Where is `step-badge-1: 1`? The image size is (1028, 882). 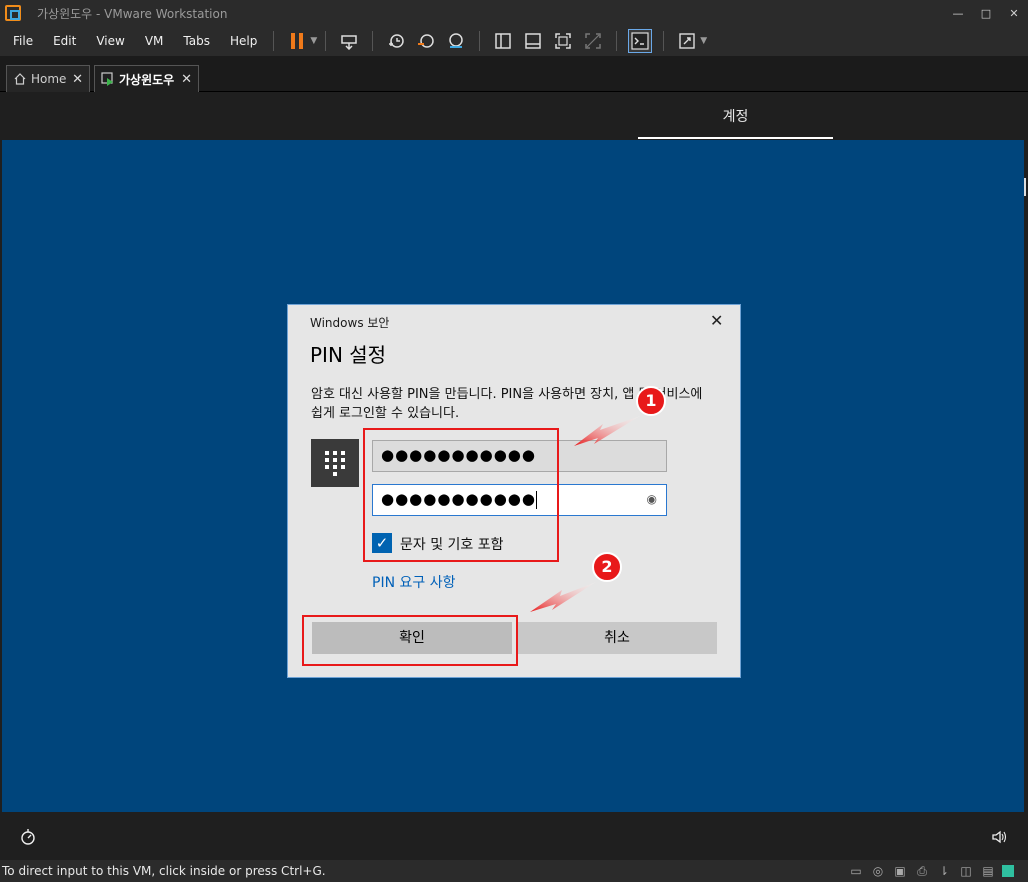 step-badge-1: 1 is located at coordinates (651, 401).